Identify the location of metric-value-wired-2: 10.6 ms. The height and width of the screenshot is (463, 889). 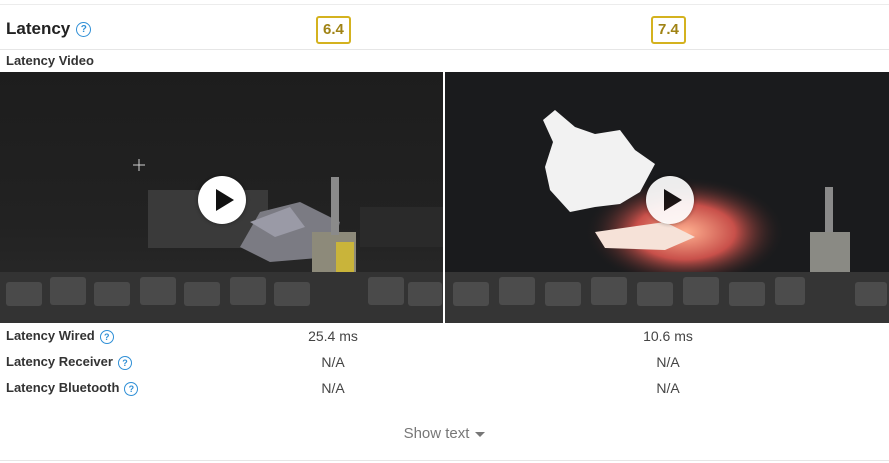
(668, 336).